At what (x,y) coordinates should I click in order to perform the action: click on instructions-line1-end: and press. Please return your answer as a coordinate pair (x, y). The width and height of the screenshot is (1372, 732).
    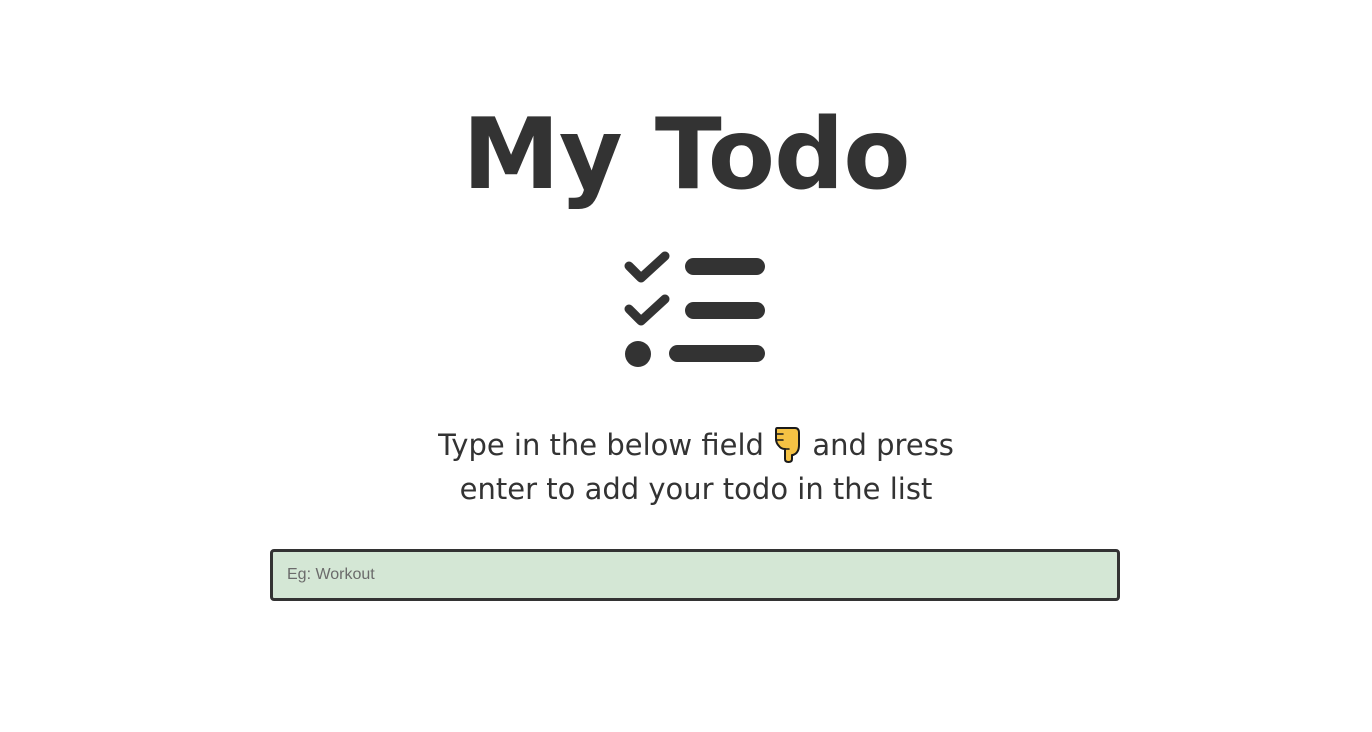
    Looking at the image, I should click on (883, 445).